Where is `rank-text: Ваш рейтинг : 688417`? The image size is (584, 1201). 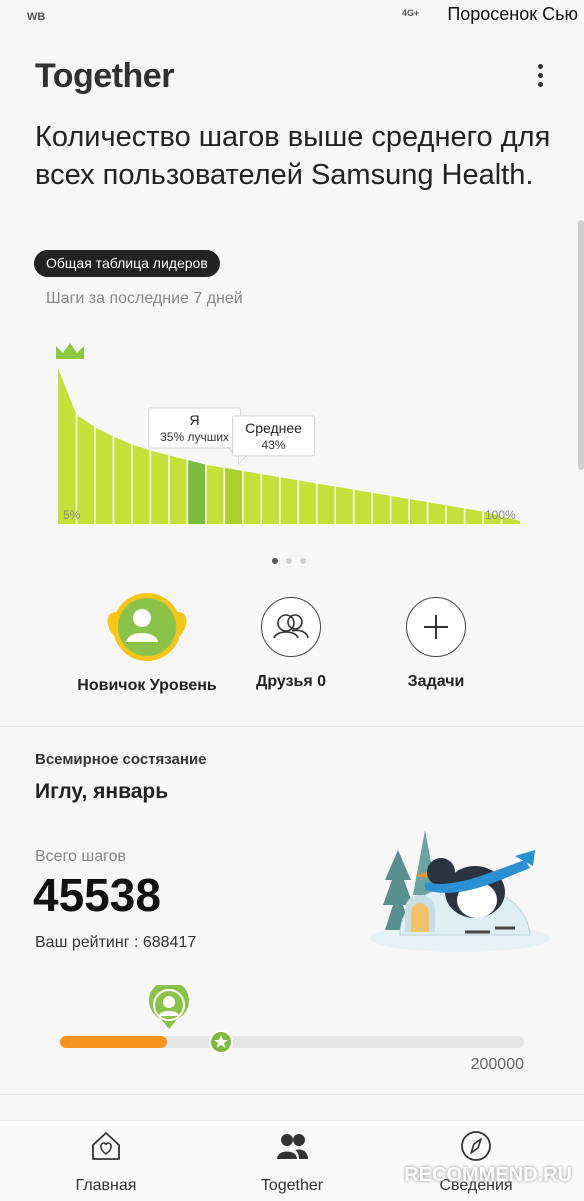 rank-text: Ваш рейтинг : 688417 is located at coordinates (116, 942).